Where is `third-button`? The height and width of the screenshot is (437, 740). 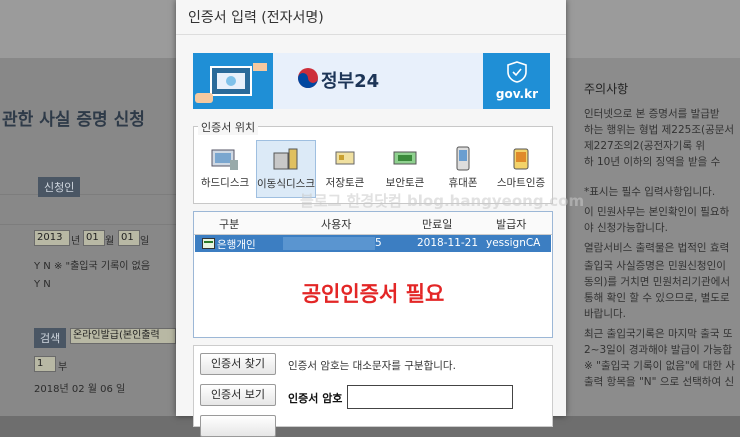
third-button is located at coordinates (238, 426).